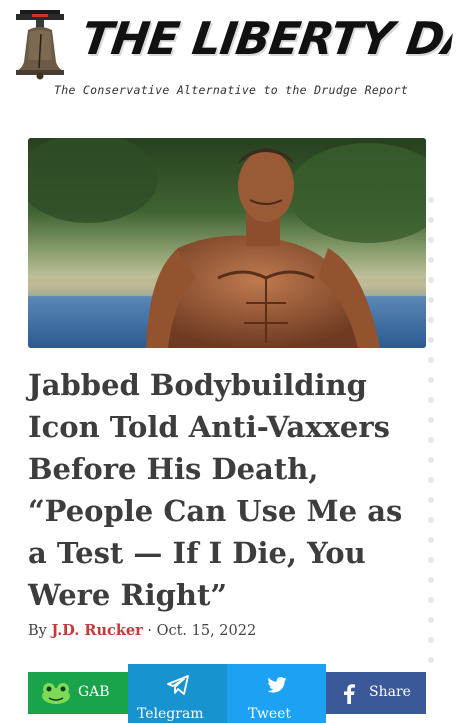 This screenshot has height=723, width=462. Describe the element at coordinates (96, 630) in the screenshot. I see `author-link: J.D. Rucker` at that location.